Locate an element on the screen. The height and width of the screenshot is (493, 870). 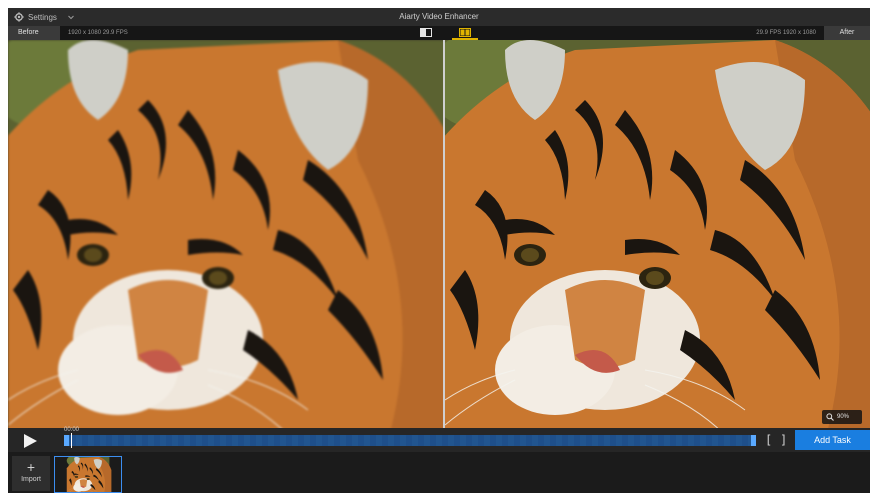
settings-label: Settings is located at coordinates (42, 17).